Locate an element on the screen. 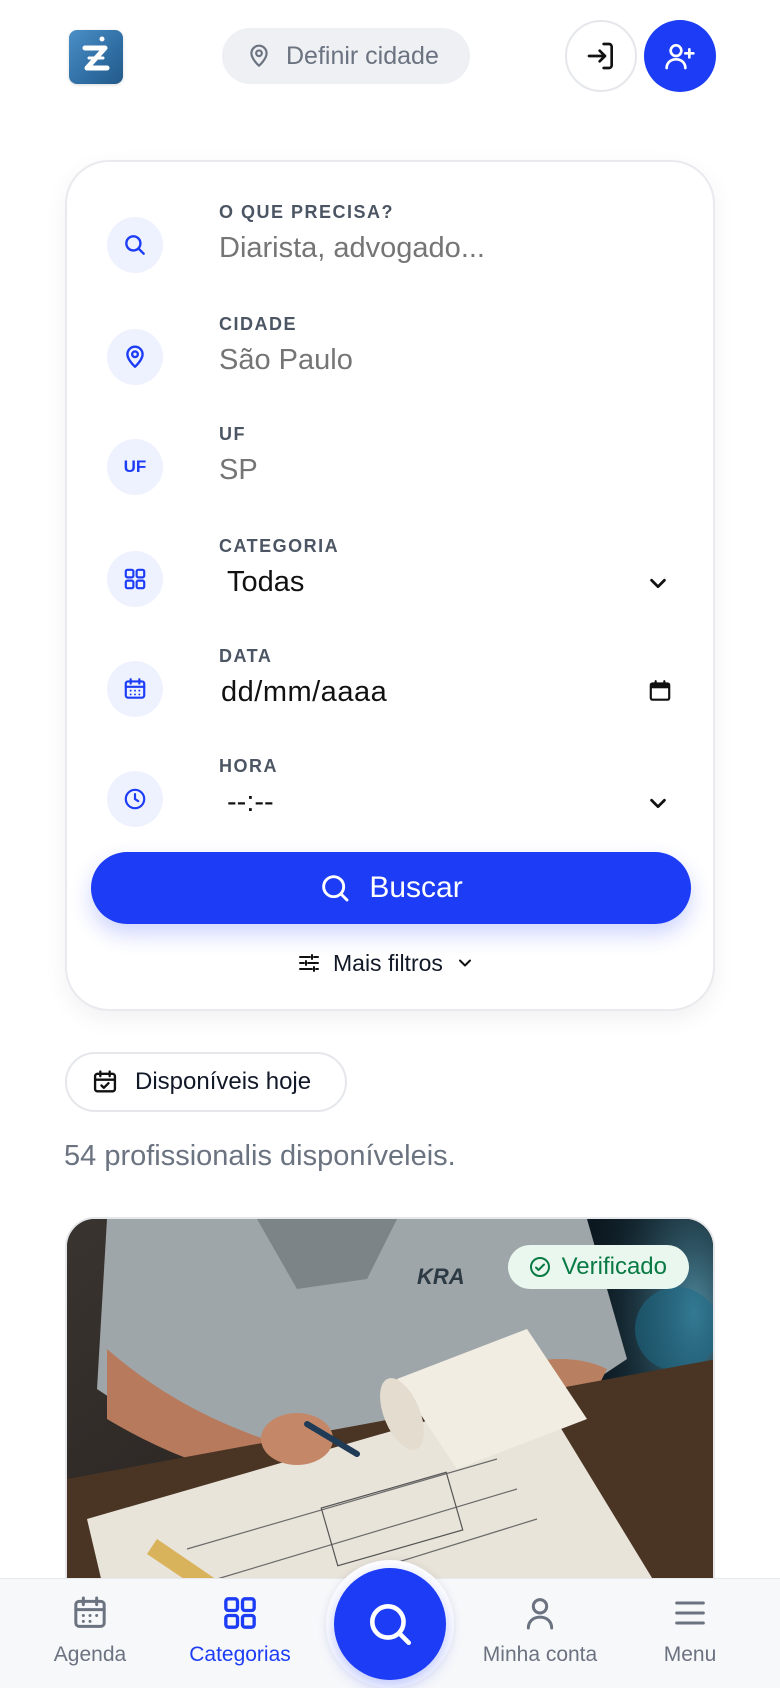  time-field: HORA --:-- is located at coordinates (397, 801).